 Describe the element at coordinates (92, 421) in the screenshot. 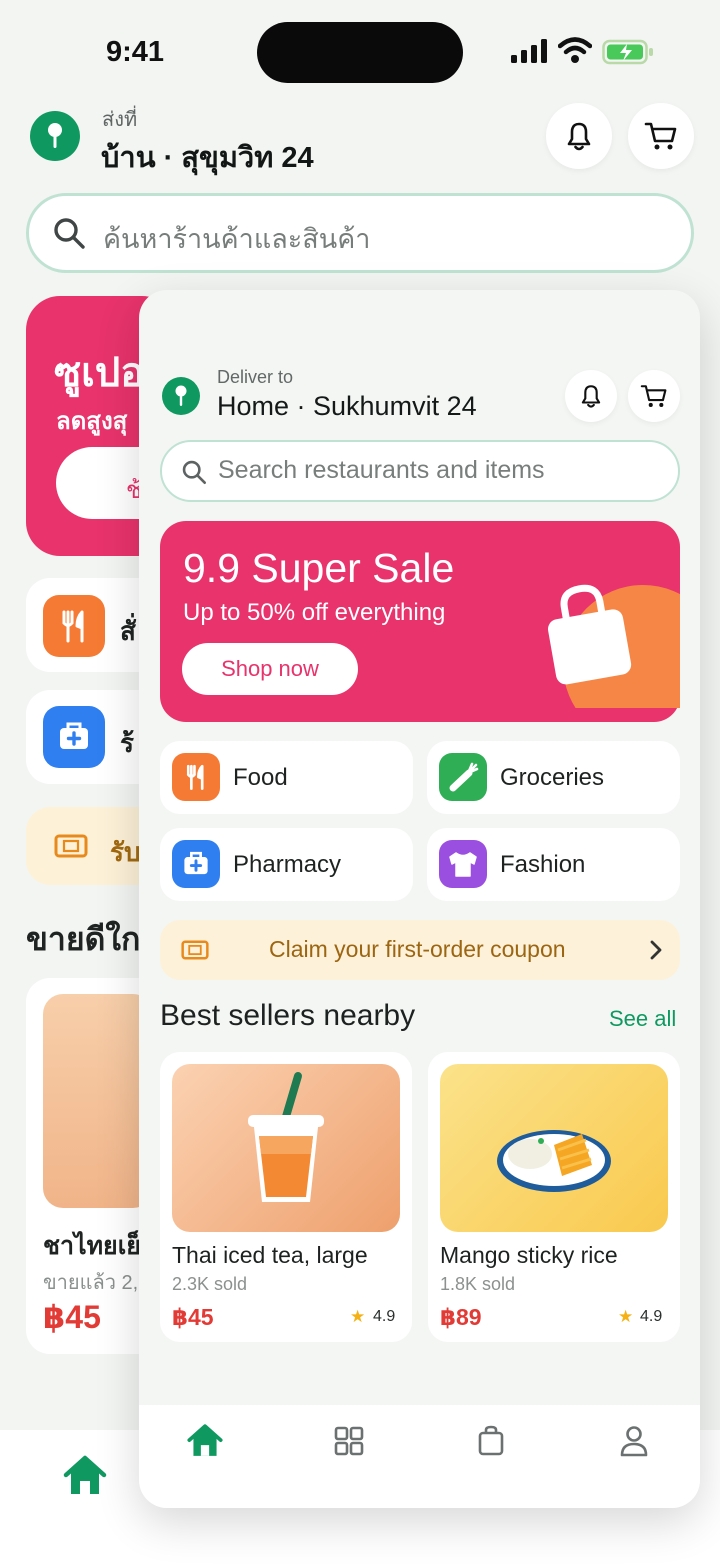

I see `banner-subtitle: ลดสูงสุ` at that location.